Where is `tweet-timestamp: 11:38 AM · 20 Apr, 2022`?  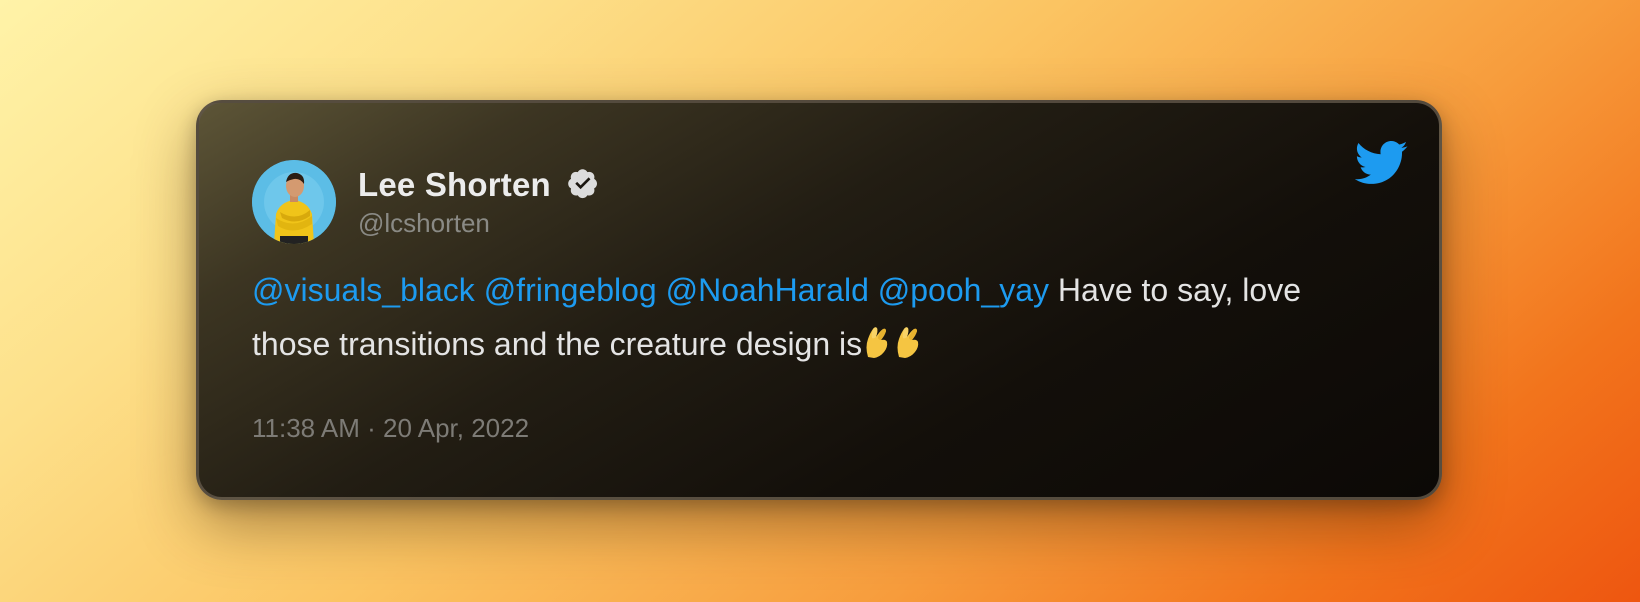 tweet-timestamp: 11:38 AM · 20 Apr, 2022 is located at coordinates (390, 428).